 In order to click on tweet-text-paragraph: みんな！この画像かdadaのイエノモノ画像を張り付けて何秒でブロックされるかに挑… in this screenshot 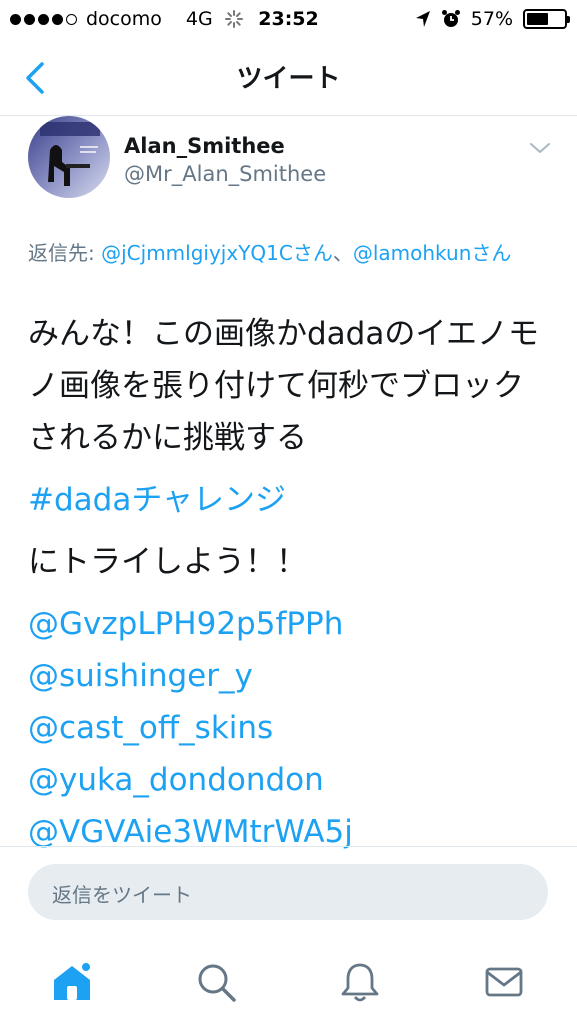, I will do `click(284, 386)`.